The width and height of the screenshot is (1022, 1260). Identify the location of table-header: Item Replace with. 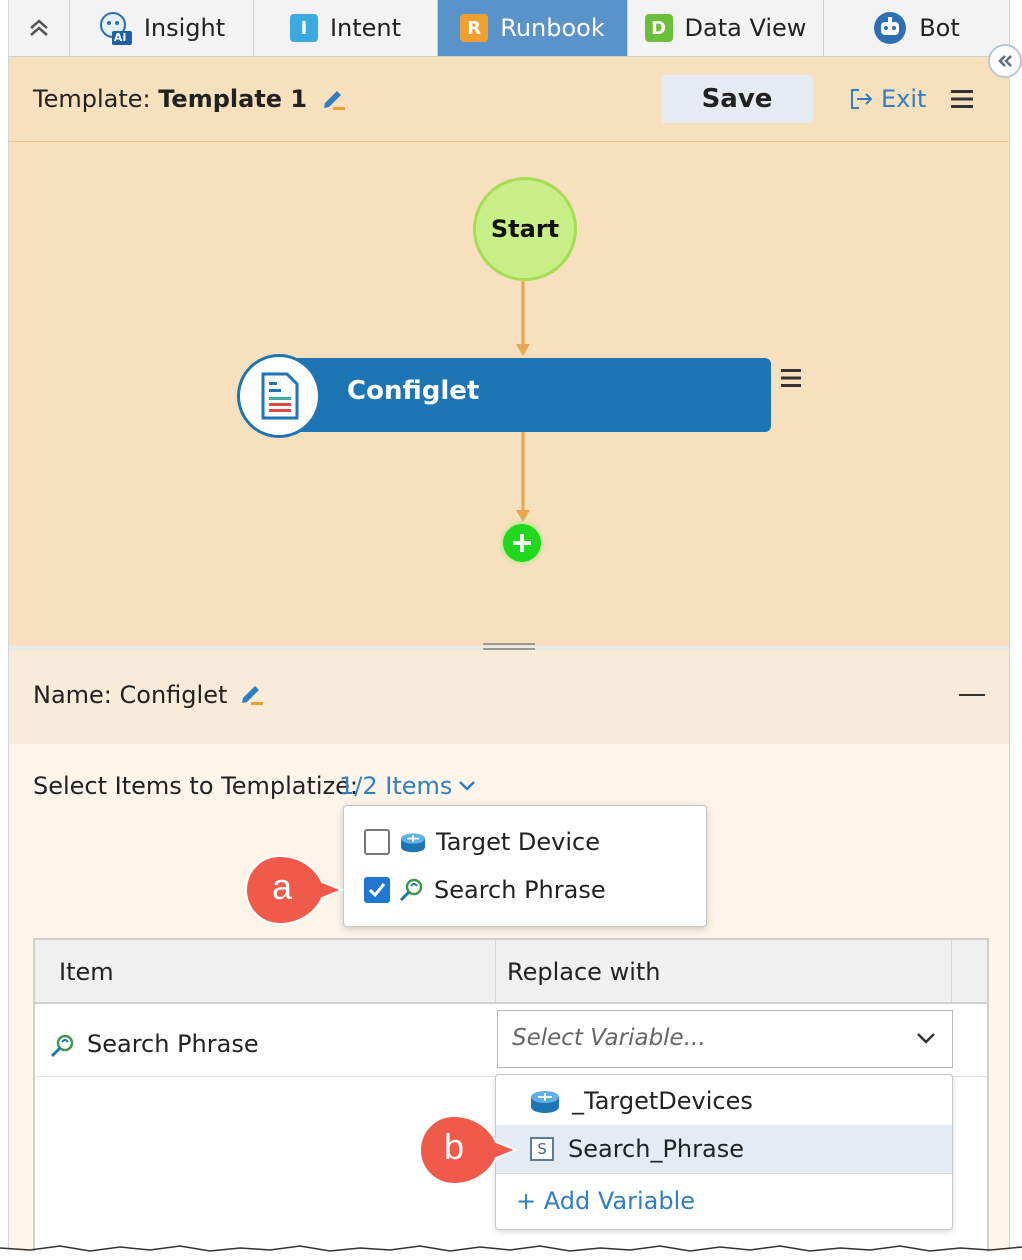
(511, 972).